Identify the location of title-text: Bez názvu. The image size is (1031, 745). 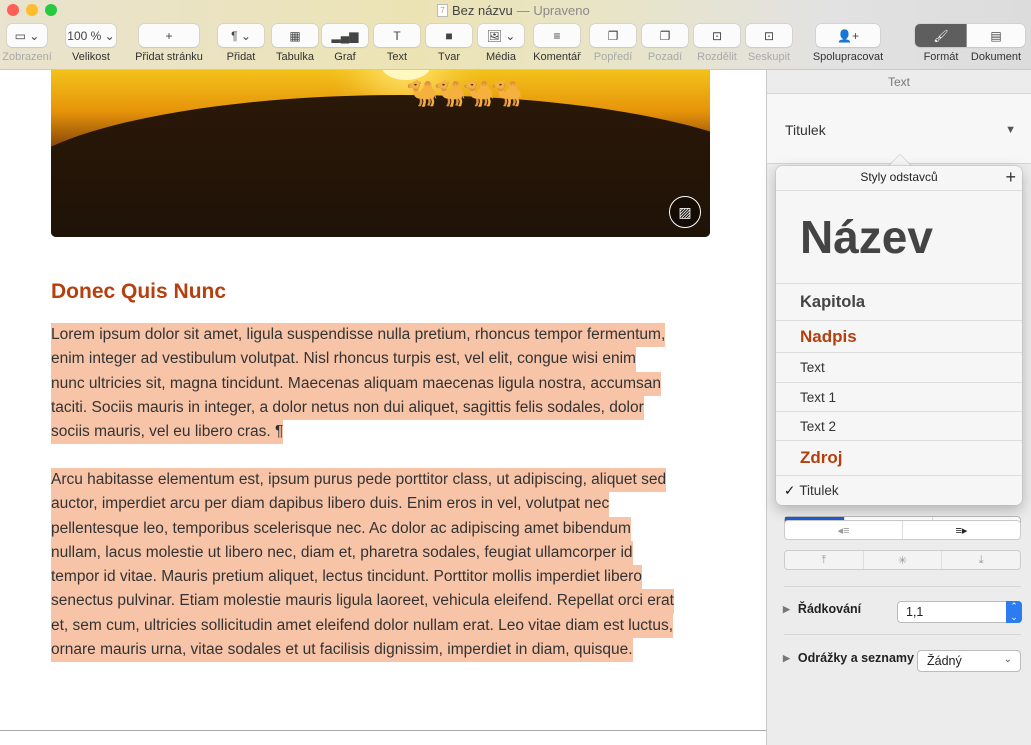
(482, 10).